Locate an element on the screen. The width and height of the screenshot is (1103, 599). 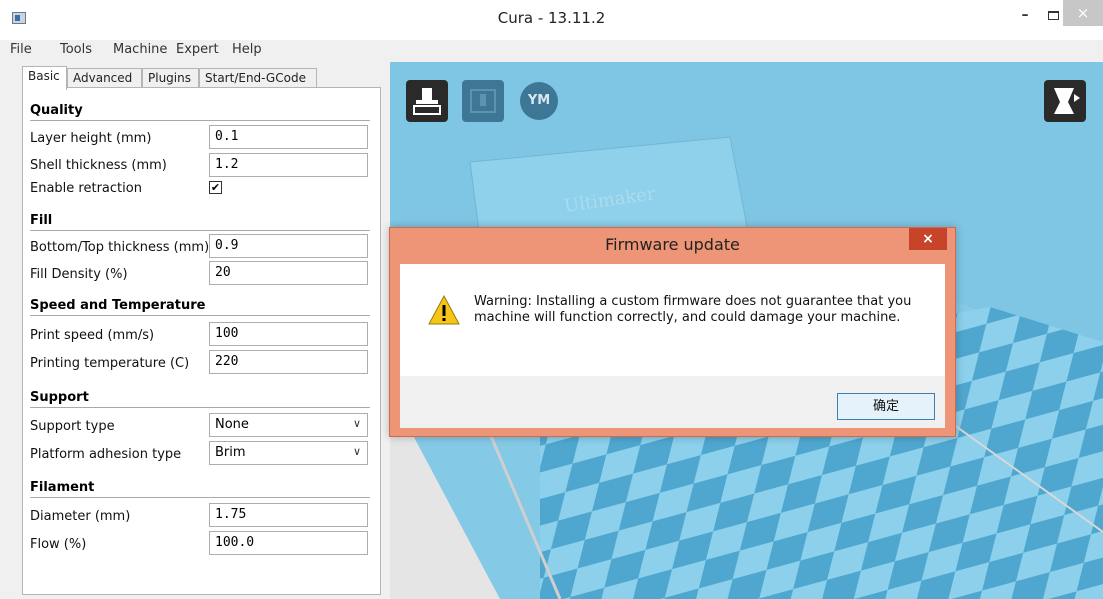
minimize-button: – is located at coordinates (1025, 15).